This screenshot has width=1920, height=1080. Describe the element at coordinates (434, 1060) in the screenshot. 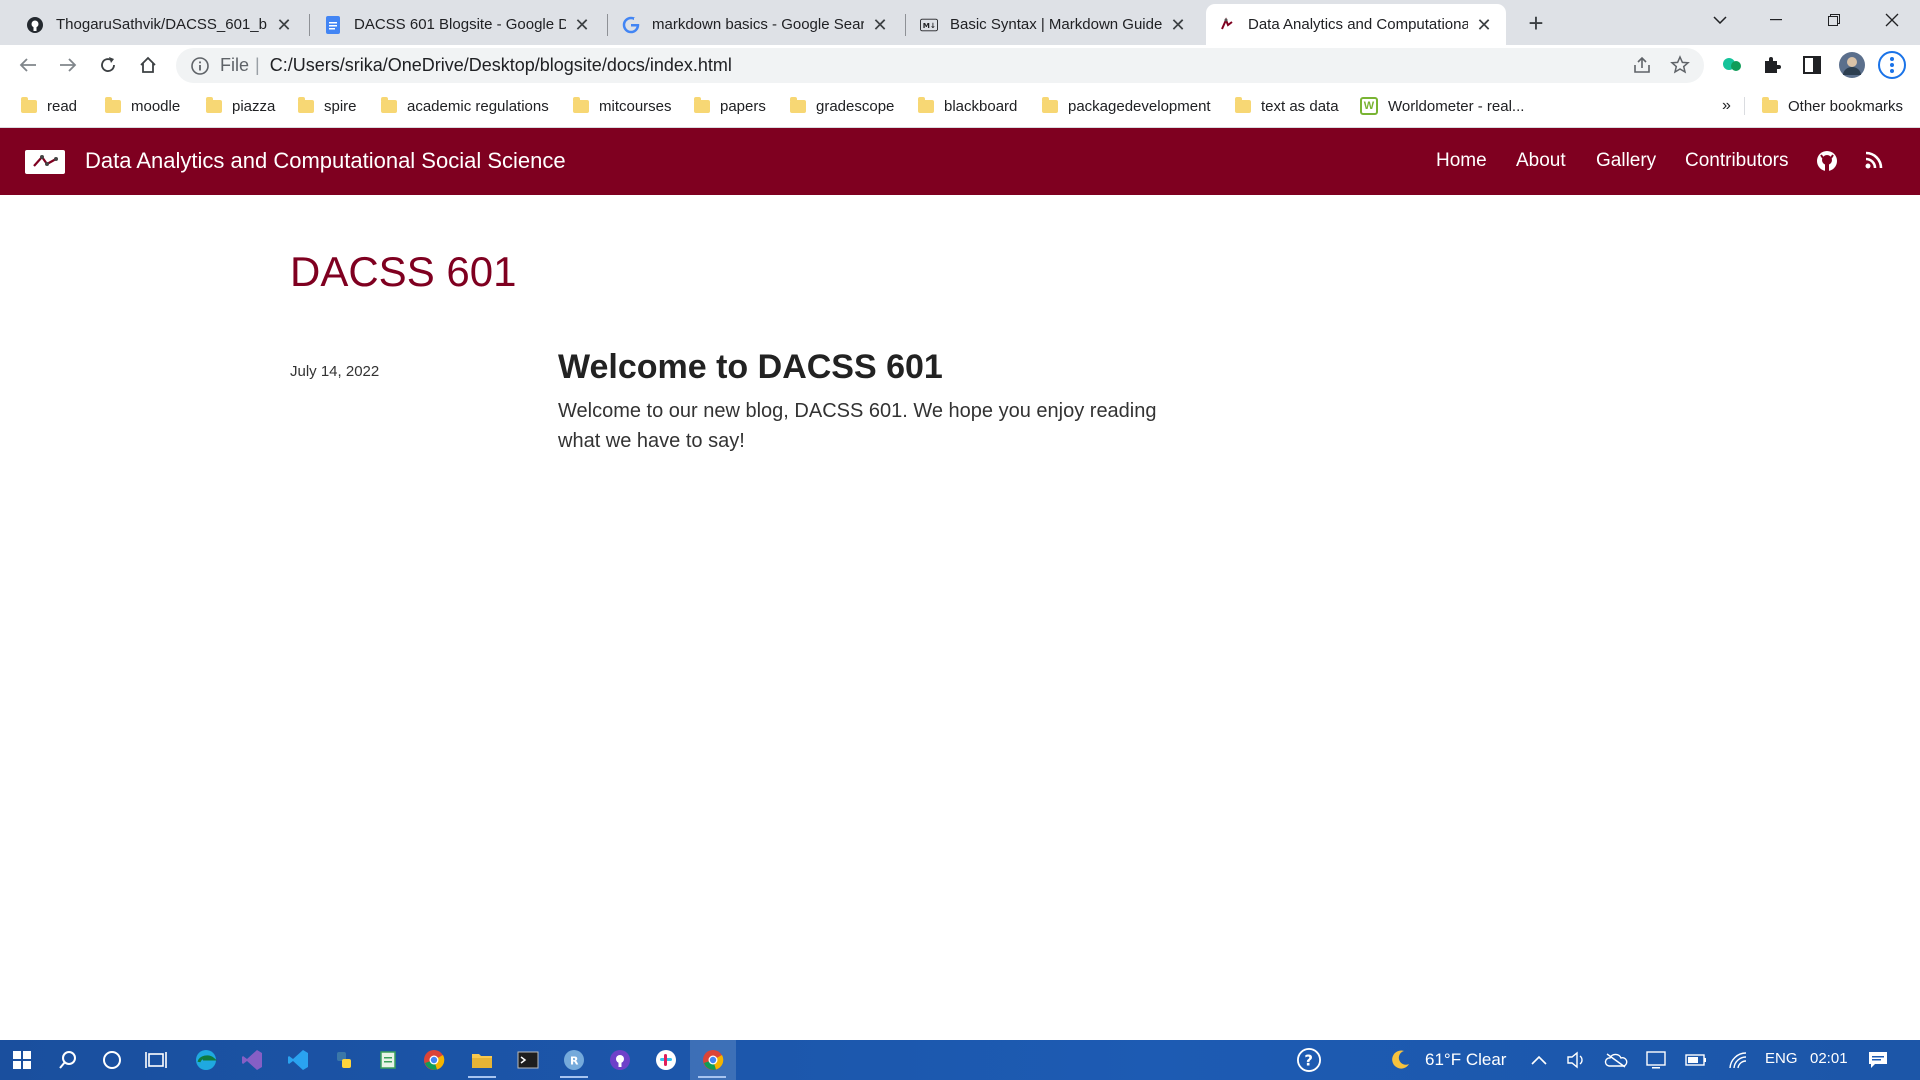

I see `chrome-icon` at that location.